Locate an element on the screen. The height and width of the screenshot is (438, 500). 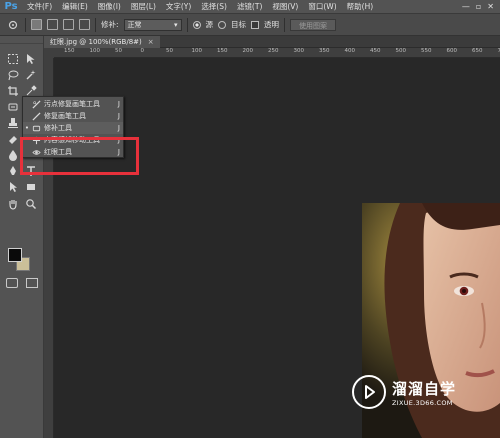
ruler-tick-label: 600 is located at coordinates (452, 51).